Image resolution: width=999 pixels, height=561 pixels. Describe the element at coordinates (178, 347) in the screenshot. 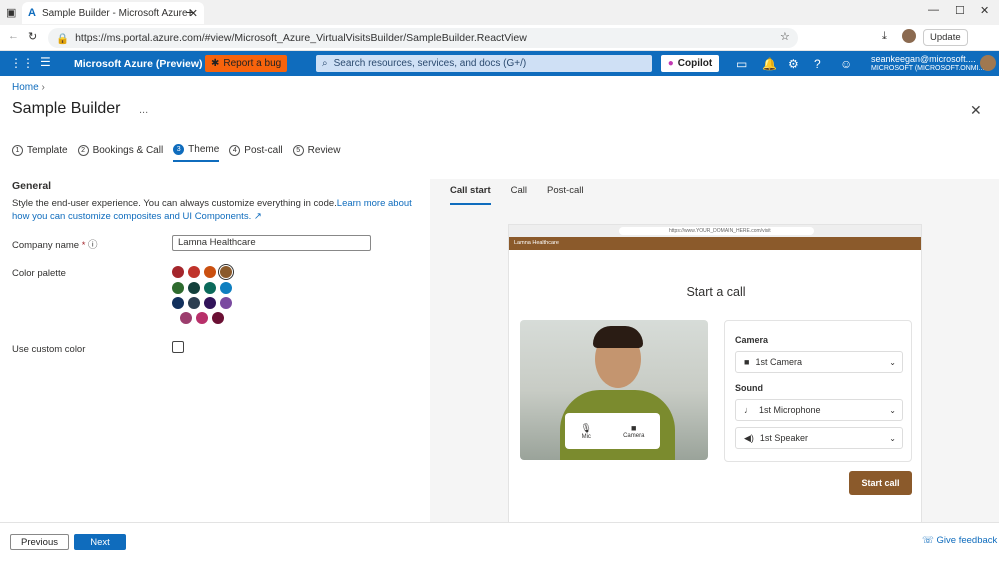

I see `custom-color-checkbox` at that location.